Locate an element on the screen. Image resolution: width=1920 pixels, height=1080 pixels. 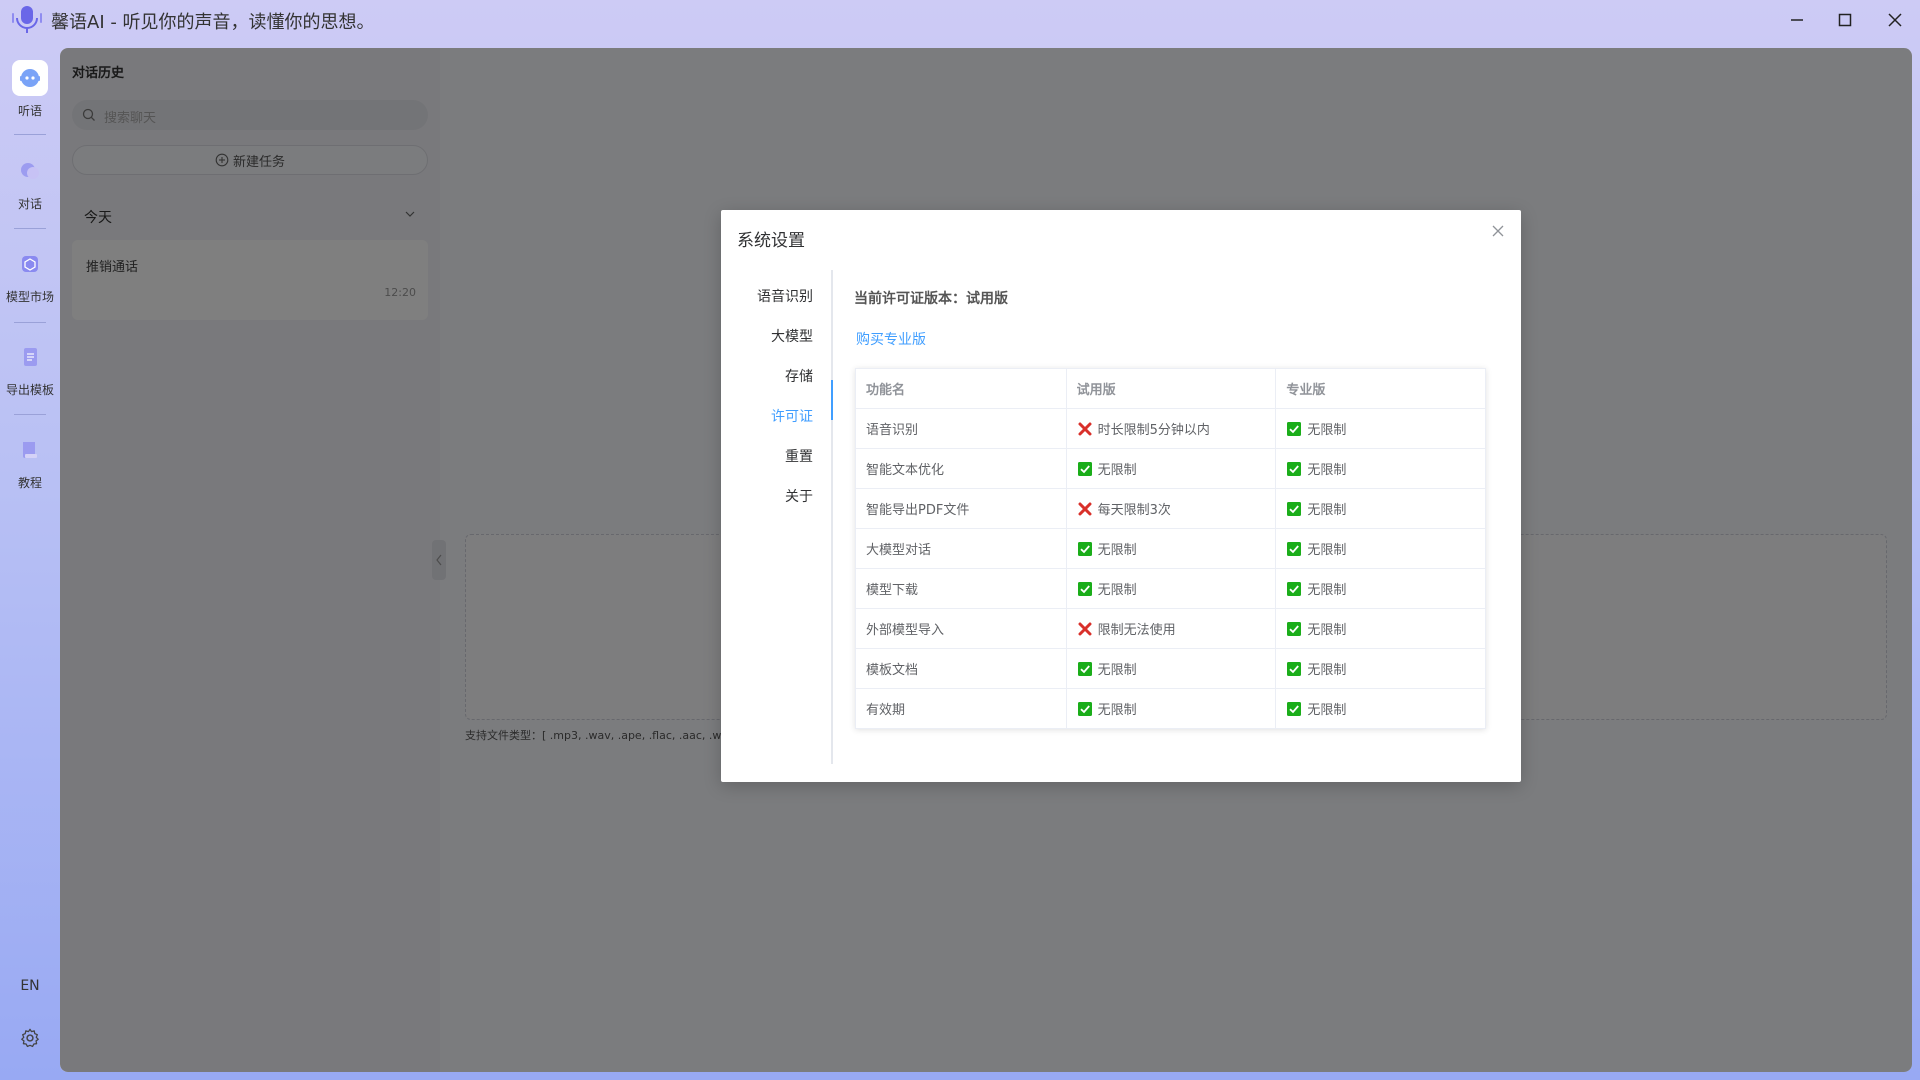
feature-name: 智能文本优化 is located at coordinates (905, 470).